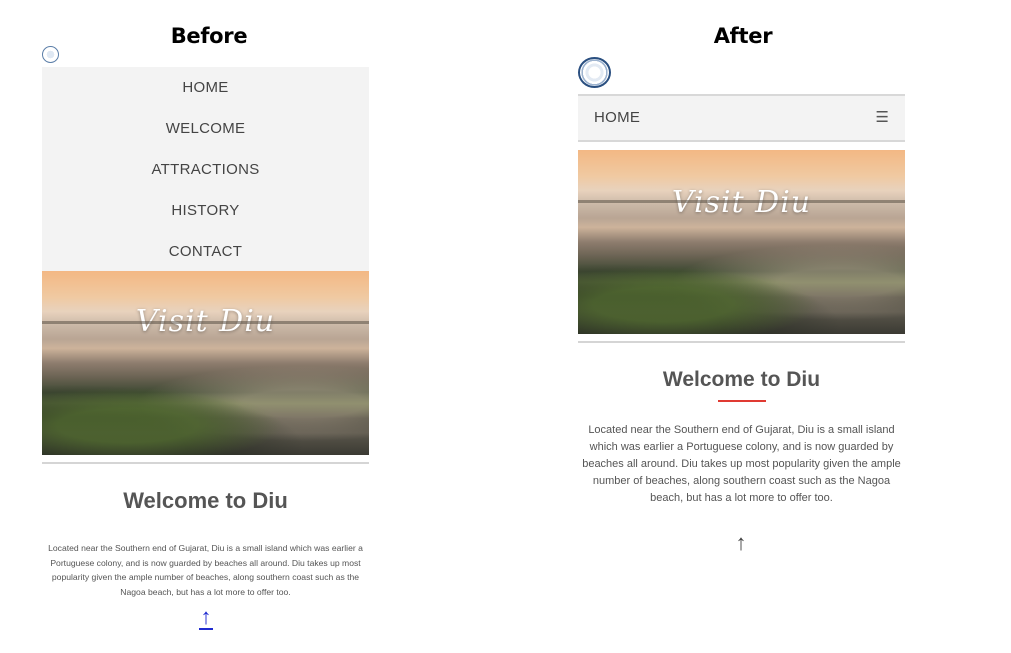 The image size is (1011, 653). I want to click on nav-item-attractions: ATTRACTIONS, so click(205, 169).